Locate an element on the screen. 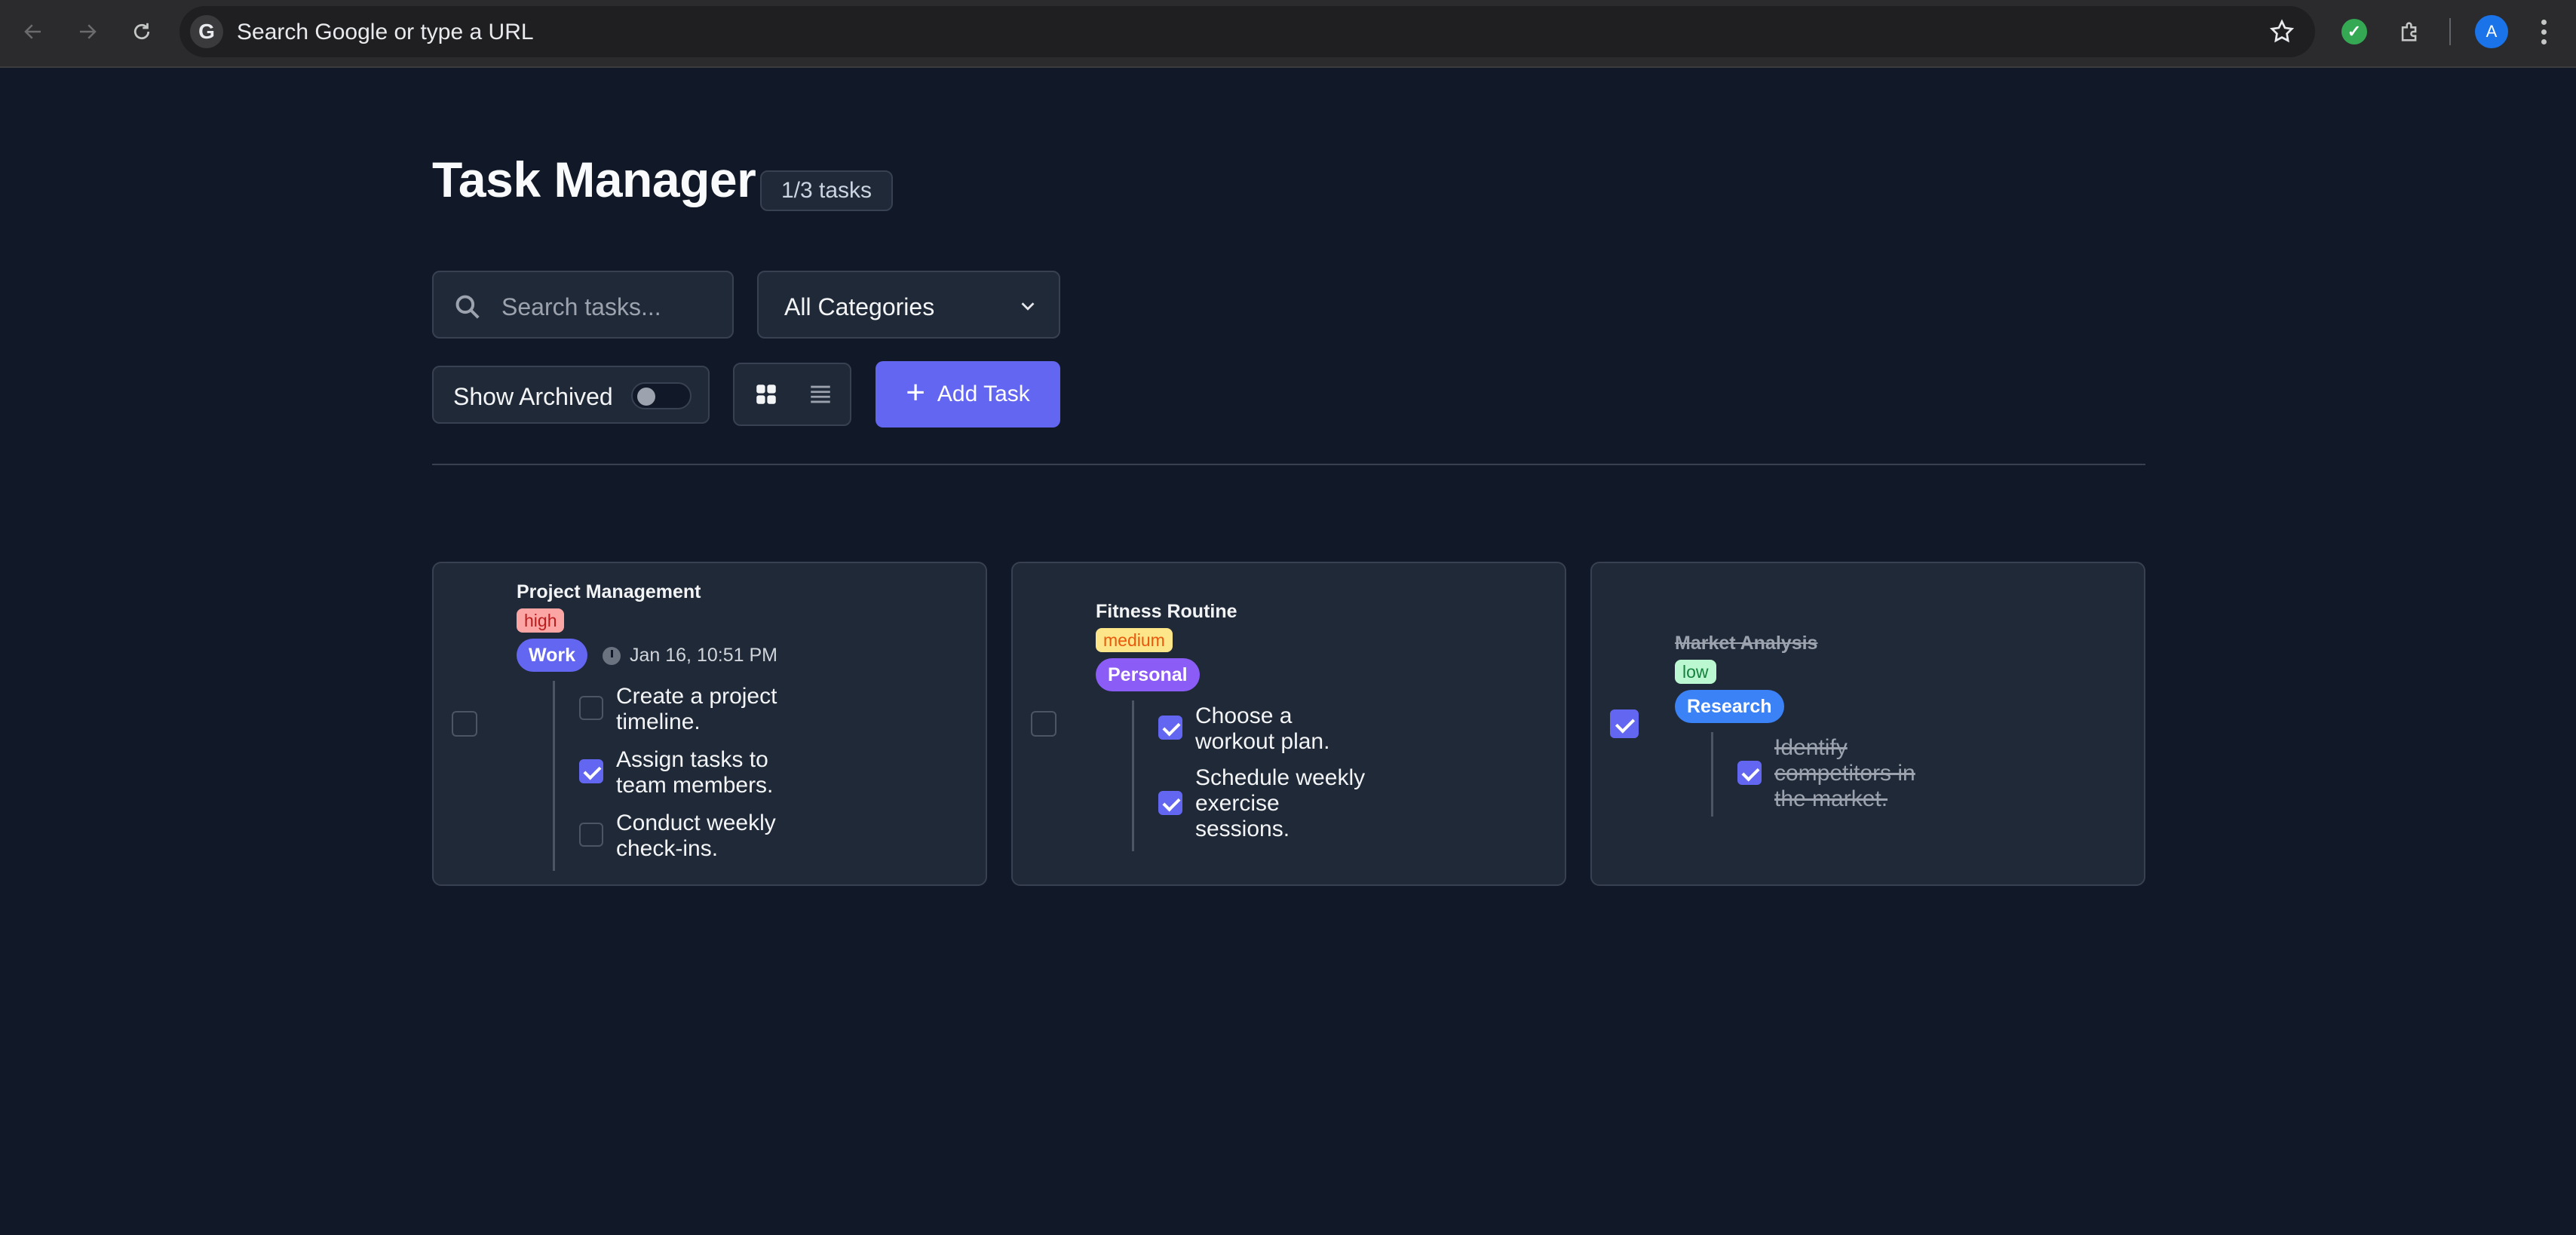 The width and height of the screenshot is (2576, 1235). grid-icon is located at coordinates (766, 394).